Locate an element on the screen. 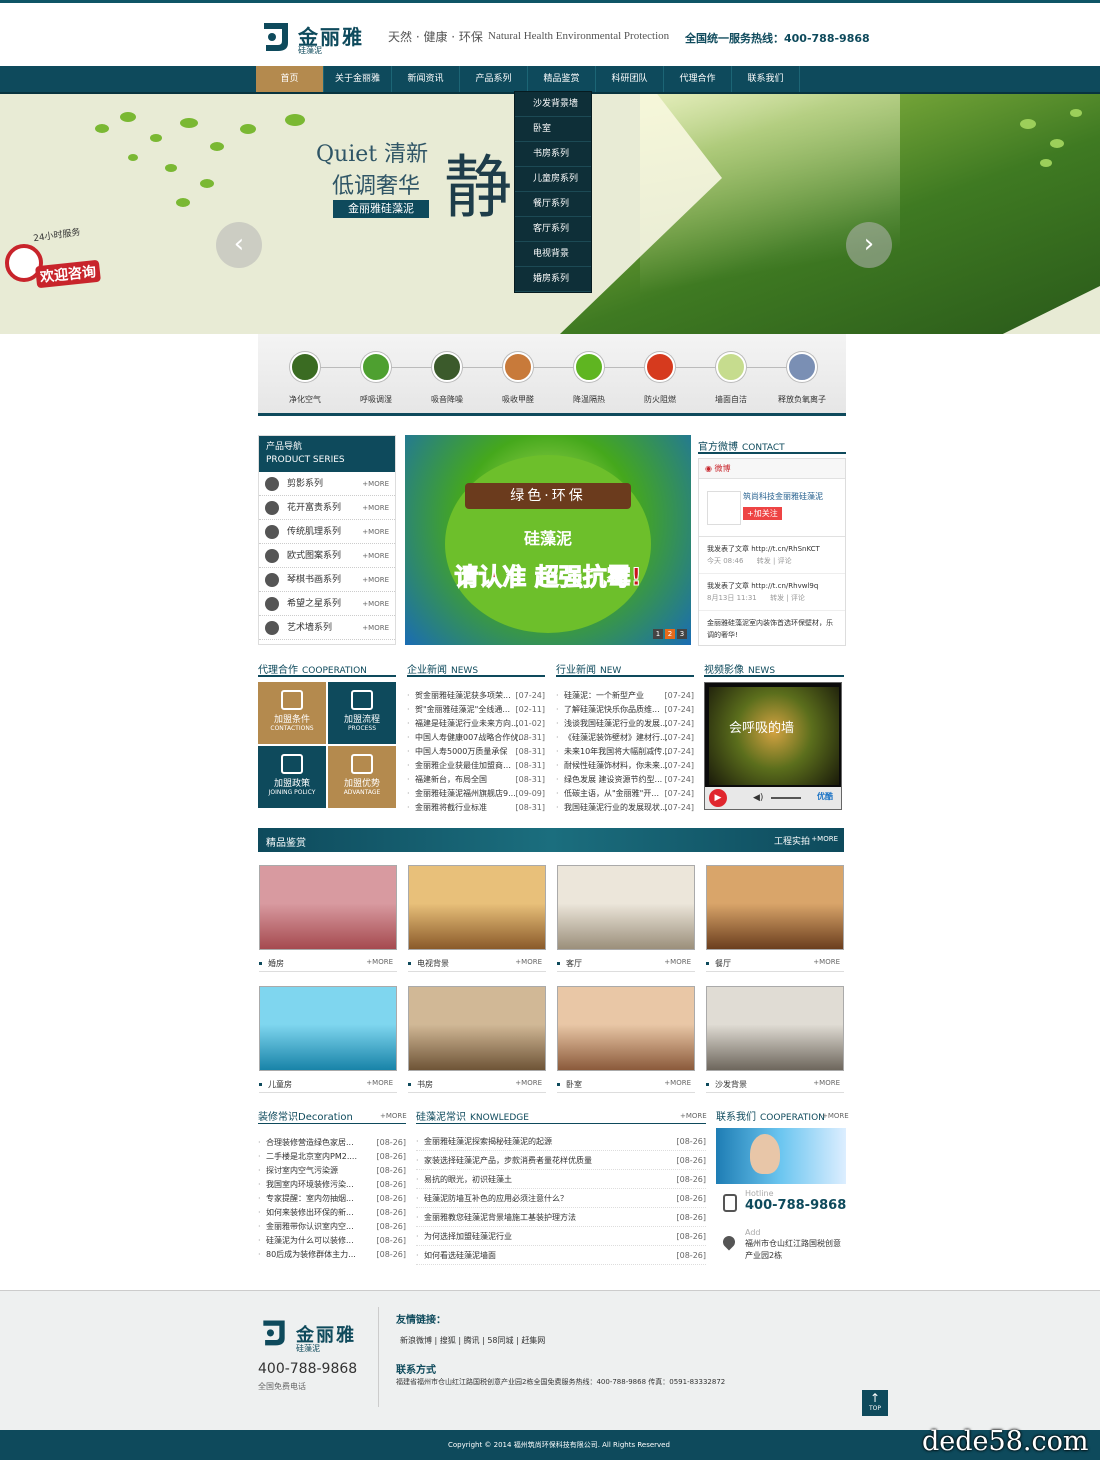  feature-item: 降温隔热 is located at coordinates (589, 378).